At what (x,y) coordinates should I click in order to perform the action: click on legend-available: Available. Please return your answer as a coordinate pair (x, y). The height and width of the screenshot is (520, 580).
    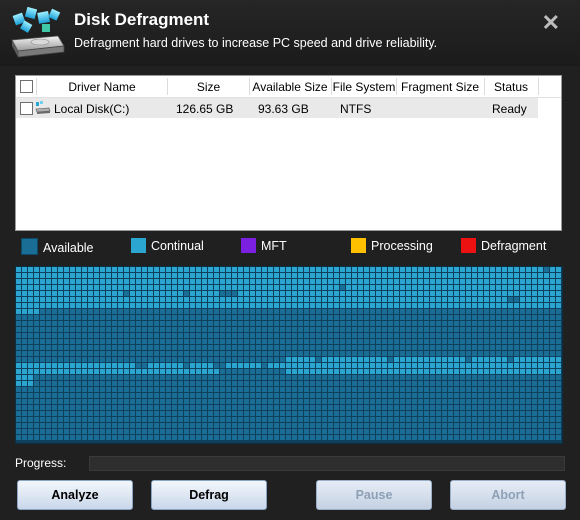
    Looking at the image, I should click on (57, 247).